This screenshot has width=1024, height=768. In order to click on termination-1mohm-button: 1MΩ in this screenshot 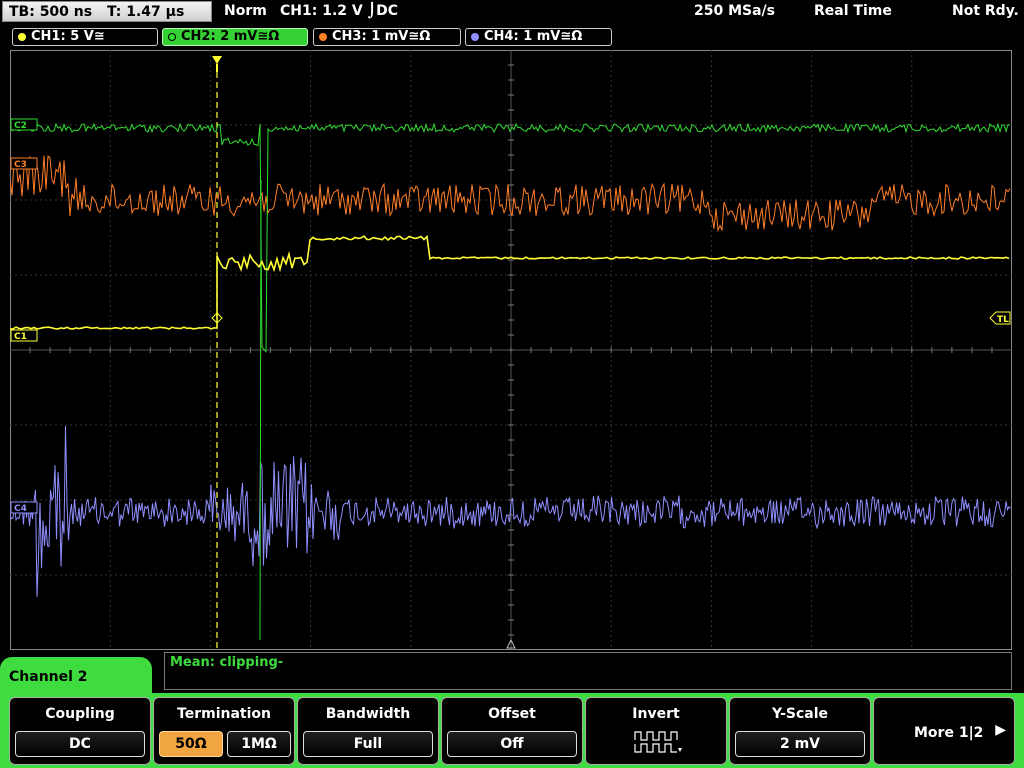, I will do `click(259, 744)`.